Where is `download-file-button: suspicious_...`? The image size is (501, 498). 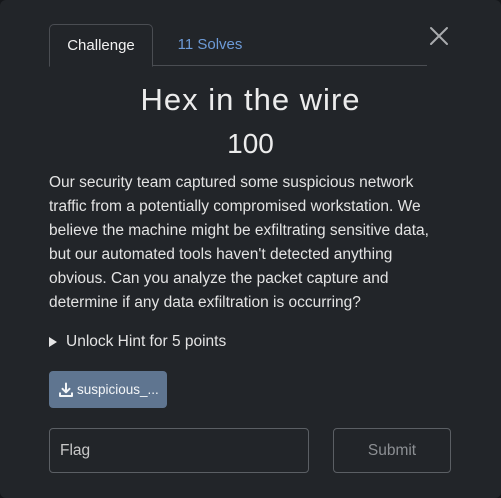 download-file-button: suspicious_... is located at coordinates (108, 389).